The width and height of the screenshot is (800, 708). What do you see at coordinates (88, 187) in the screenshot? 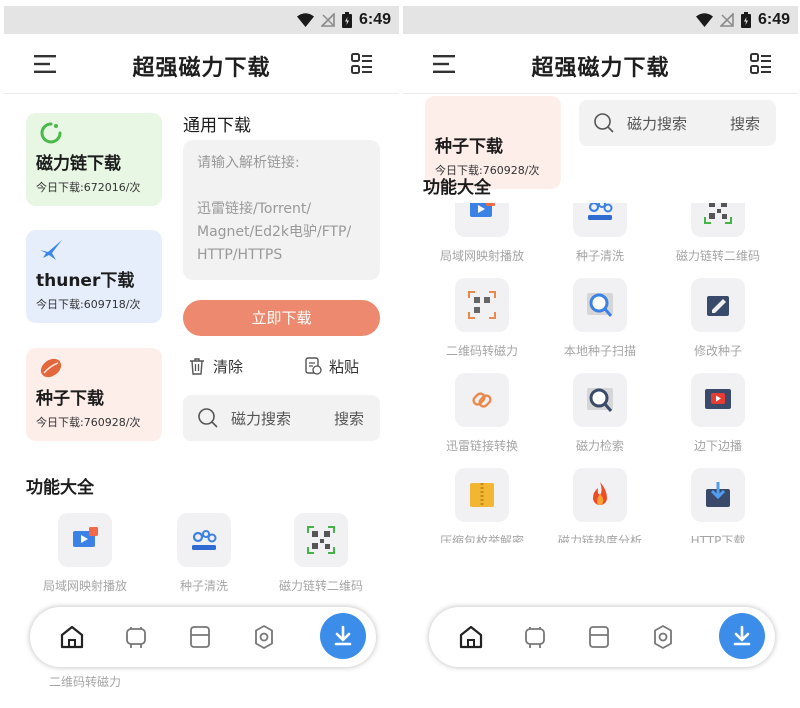
I see `card-count: 今日下载:672016/次` at bounding box center [88, 187].